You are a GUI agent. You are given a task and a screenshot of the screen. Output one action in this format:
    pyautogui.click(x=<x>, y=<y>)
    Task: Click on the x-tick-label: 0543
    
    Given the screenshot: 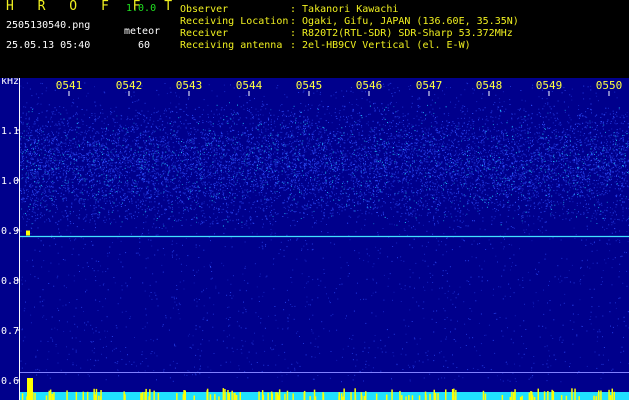 What is the action you would take?
    pyautogui.click(x=189, y=85)
    